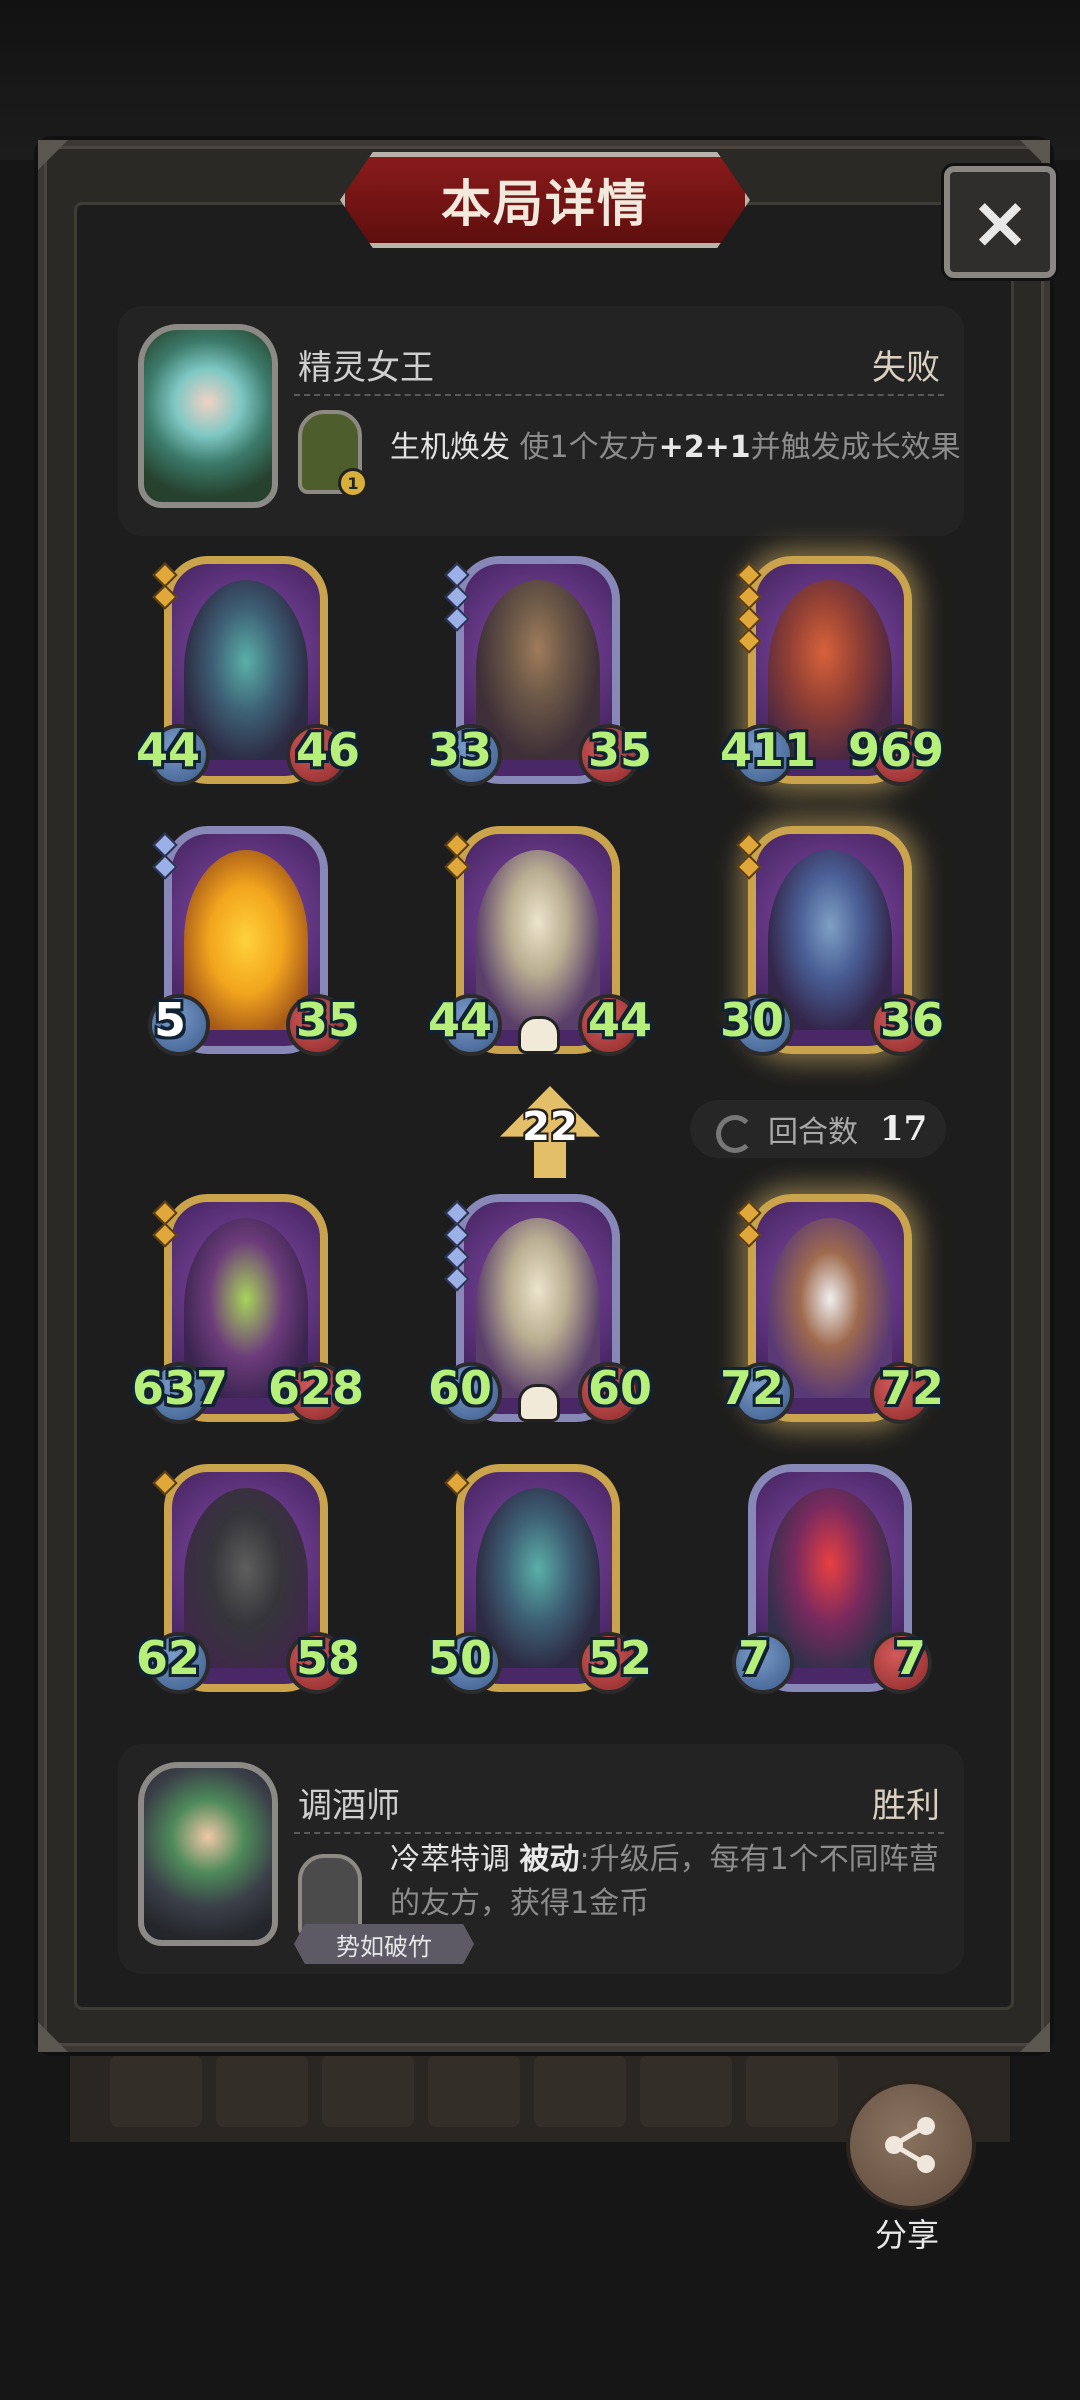  What do you see at coordinates (752, 1020) in the screenshot?
I see `unit-attack: 30` at bounding box center [752, 1020].